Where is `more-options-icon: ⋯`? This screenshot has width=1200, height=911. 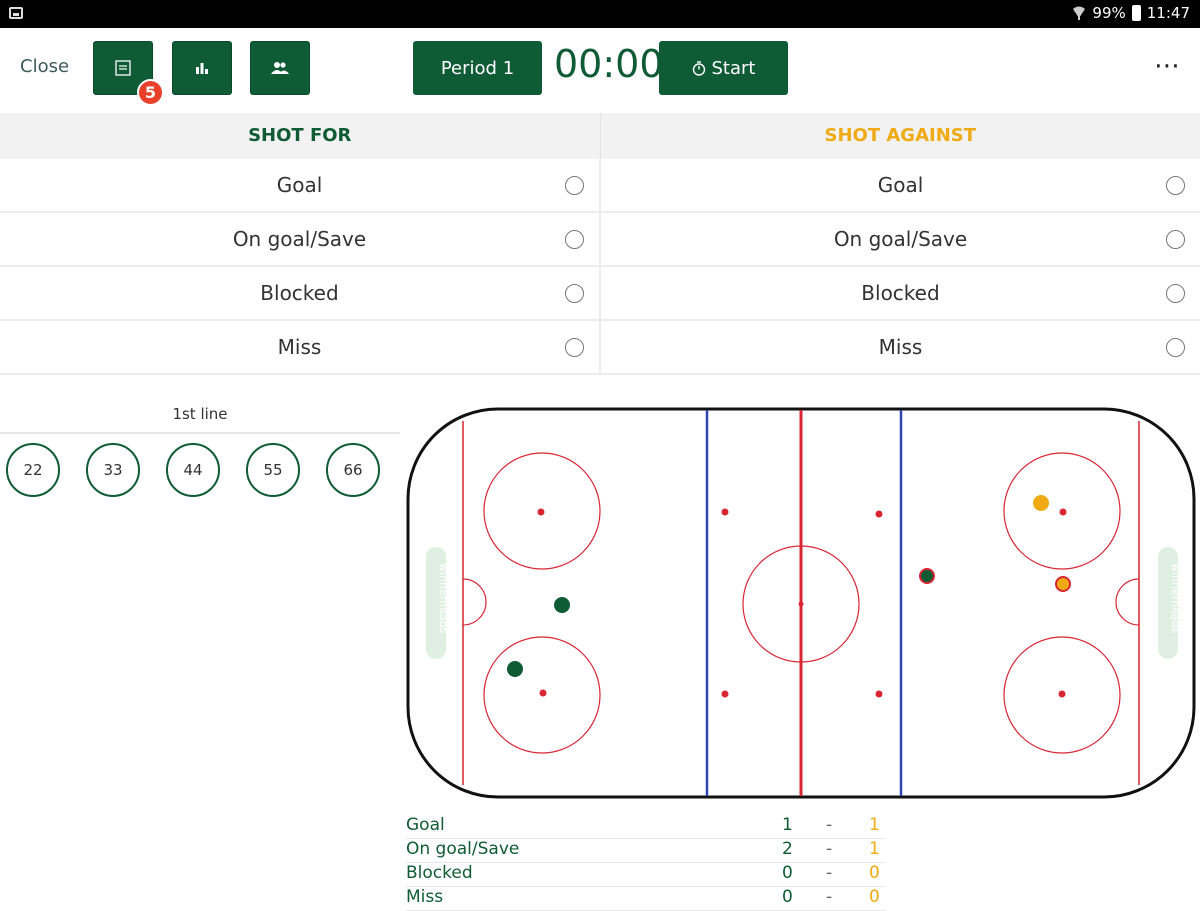 more-options-icon: ⋯ is located at coordinates (1167, 66).